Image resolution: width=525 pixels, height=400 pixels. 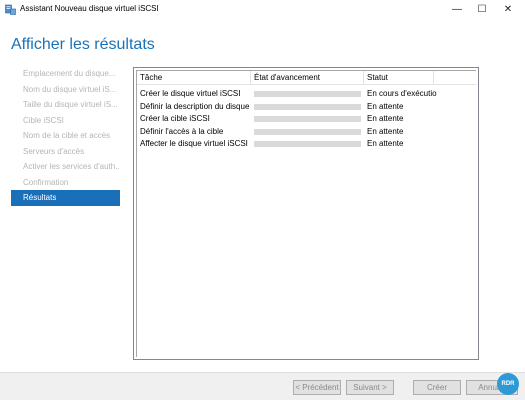 I want to click on minimize-icon: —, so click(x=457, y=9).